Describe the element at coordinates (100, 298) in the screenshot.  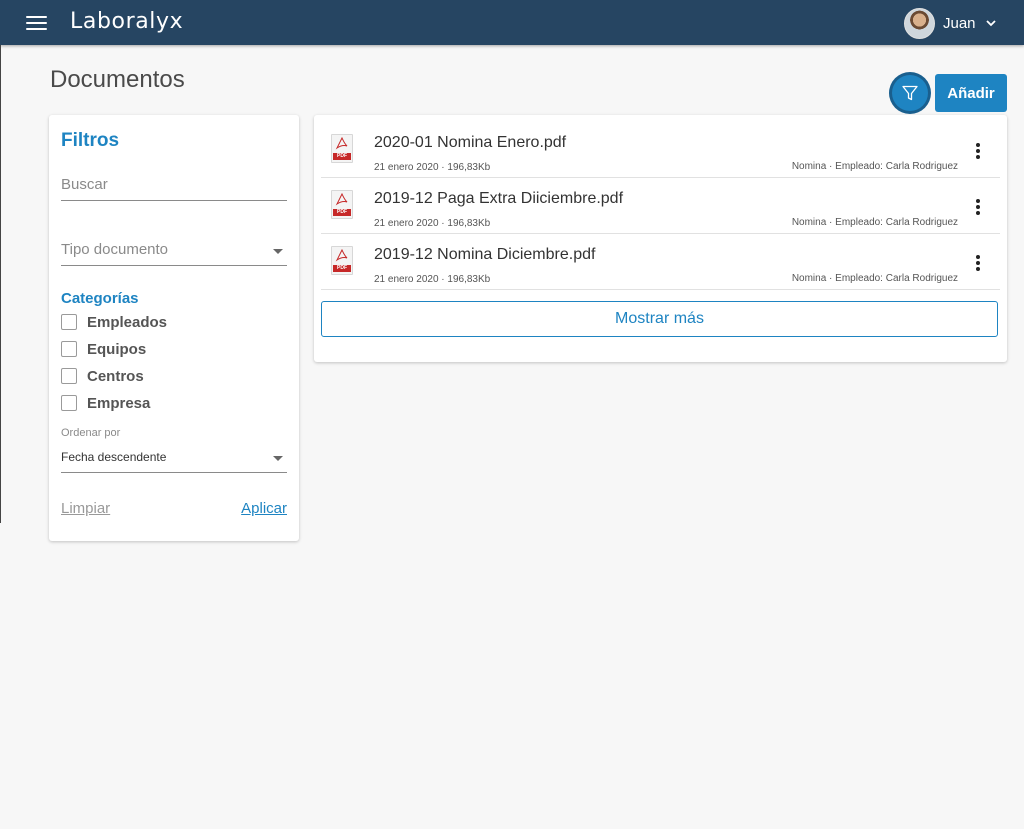
I see `categories-title: Categorías` at that location.